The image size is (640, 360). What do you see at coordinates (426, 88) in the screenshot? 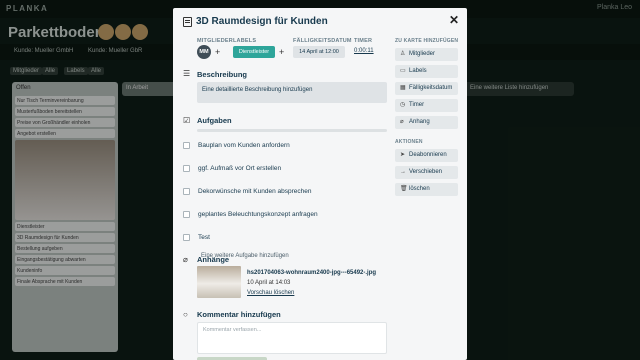
I see `add-due-date-button: ▦ Fälligkeitsdatum` at bounding box center [426, 88].